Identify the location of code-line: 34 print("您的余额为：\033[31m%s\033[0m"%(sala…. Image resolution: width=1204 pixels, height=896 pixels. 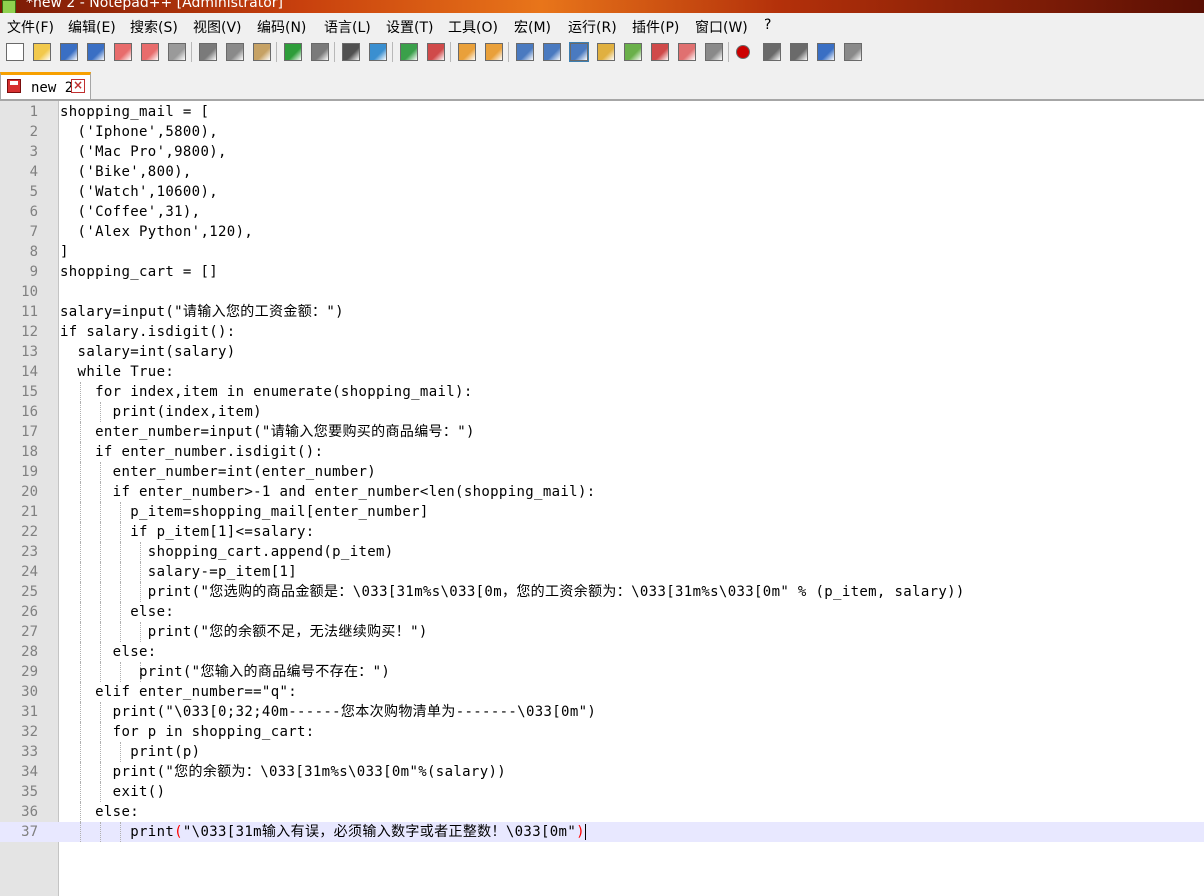
(602, 772).